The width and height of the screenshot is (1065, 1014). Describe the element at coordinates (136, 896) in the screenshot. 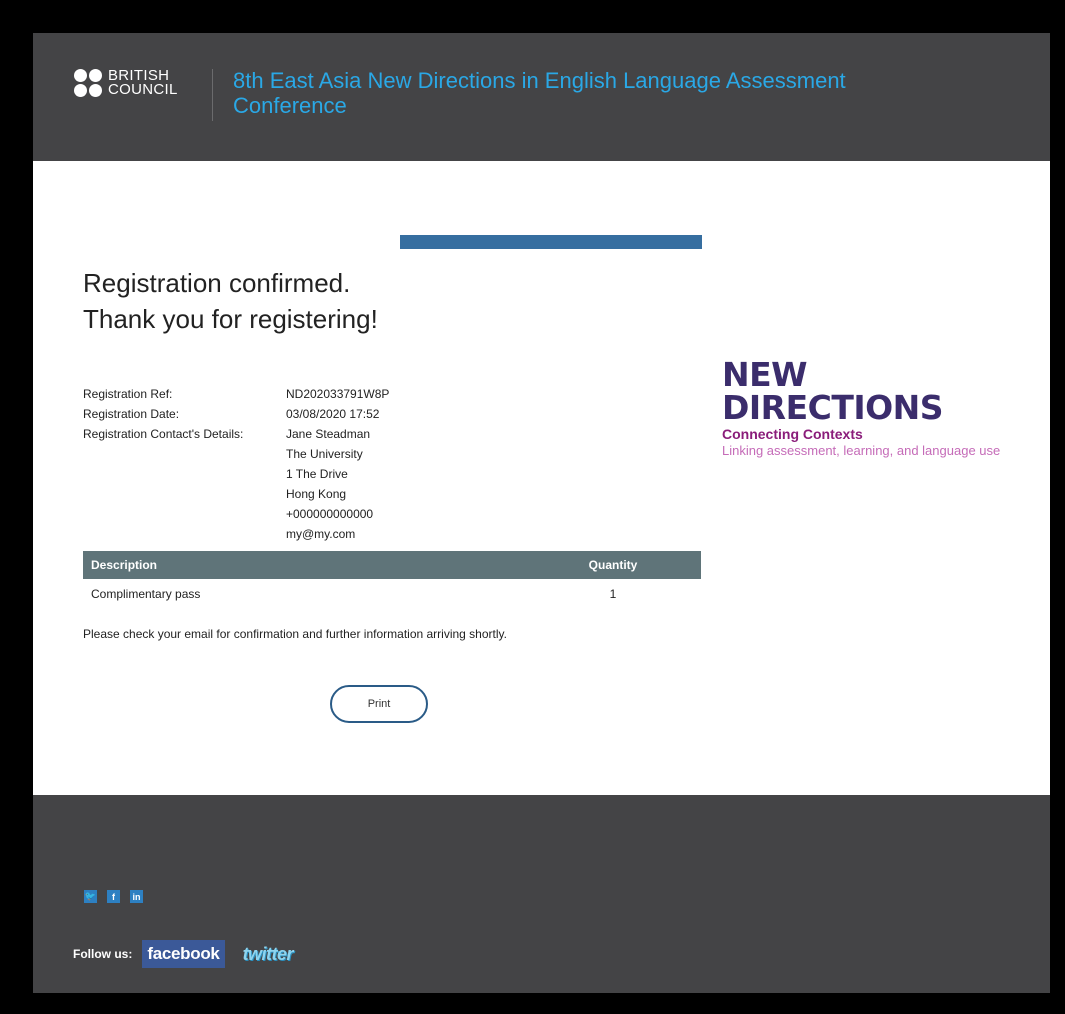

I see `linkedin-icon: in` at that location.